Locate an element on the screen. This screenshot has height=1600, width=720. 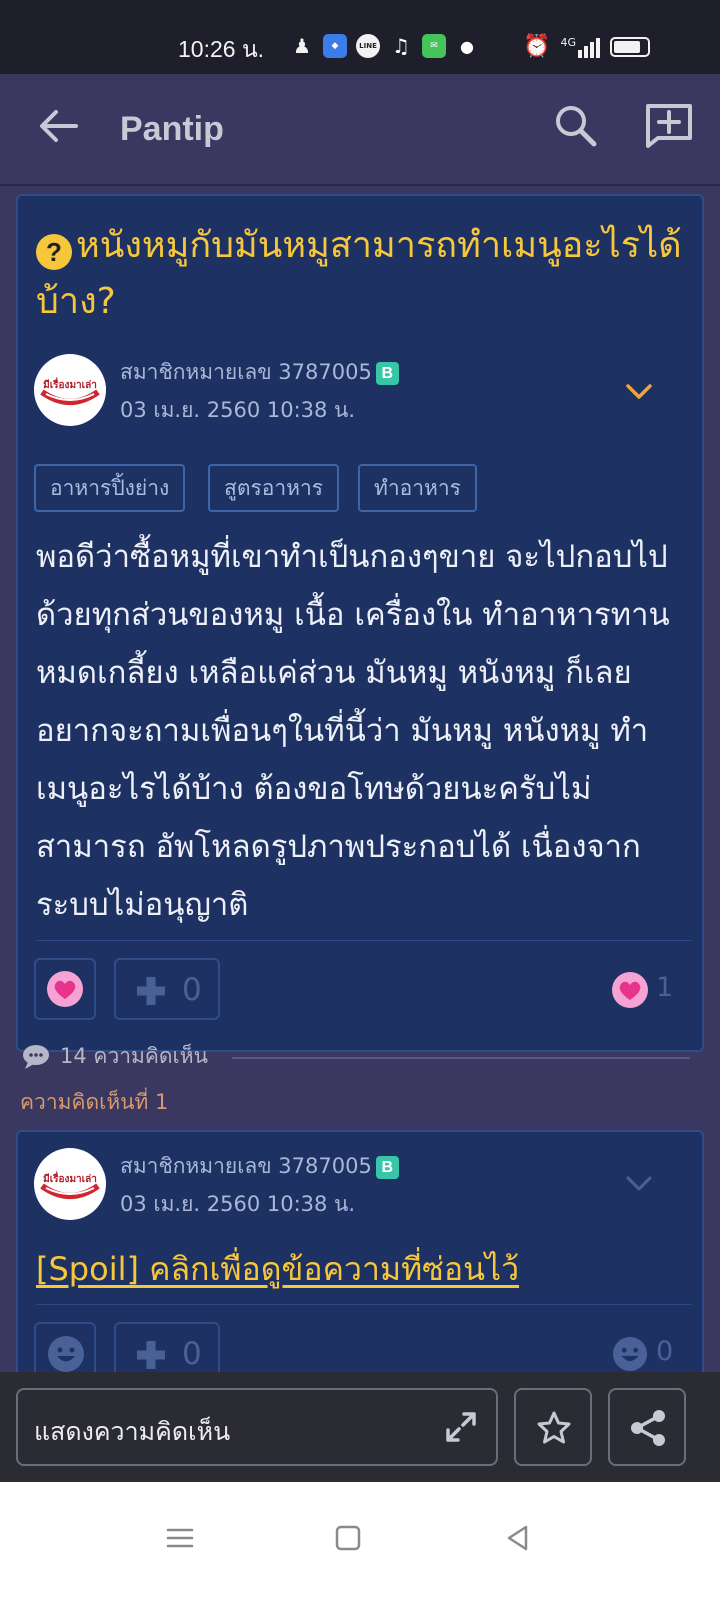
plus-vote-button: 0 is located at coordinates (167, 989).